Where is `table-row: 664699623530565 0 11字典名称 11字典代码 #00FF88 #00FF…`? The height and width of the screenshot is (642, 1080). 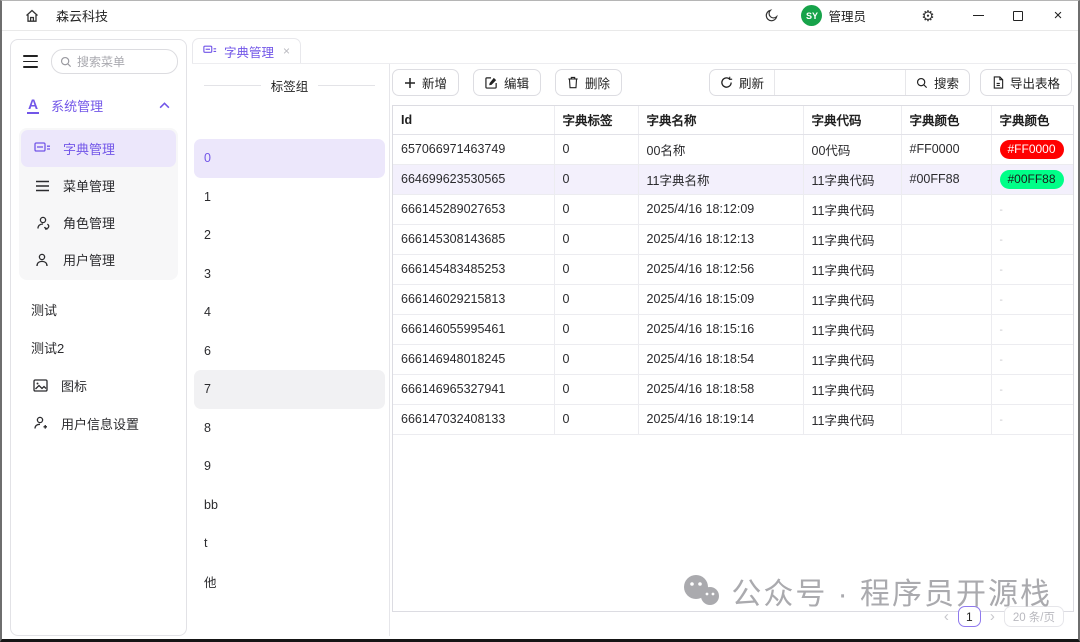 table-row: 664699623530565 0 11字典名称 11字典代码 #00FF88 #00FF… is located at coordinates (733, 179).